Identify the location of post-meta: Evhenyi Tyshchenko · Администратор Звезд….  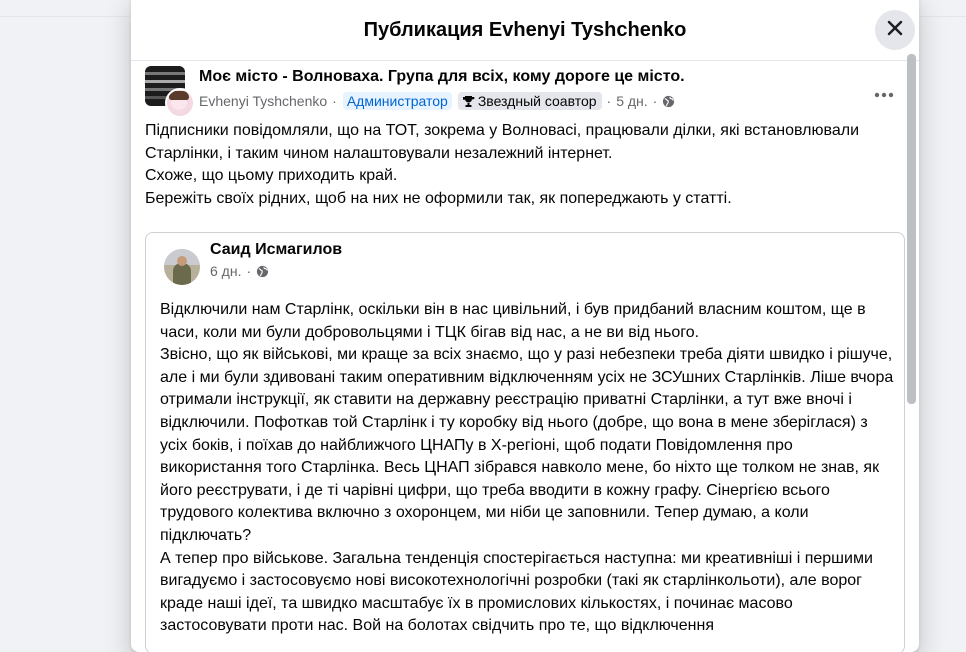
(437, 101).